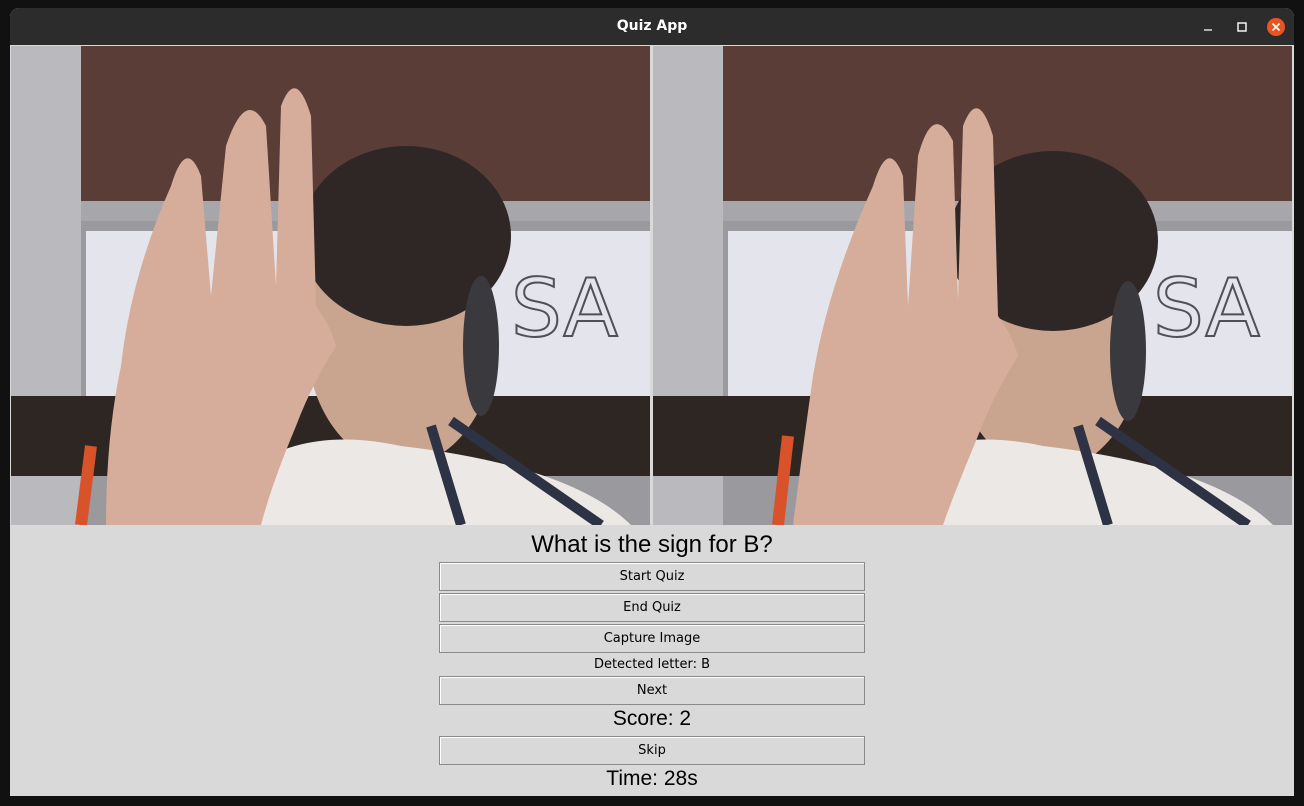 Image resolution: width=1304 pixels, height=806 pixels. I want to click on question-text: What is the sign for B?, so click(652, 544).